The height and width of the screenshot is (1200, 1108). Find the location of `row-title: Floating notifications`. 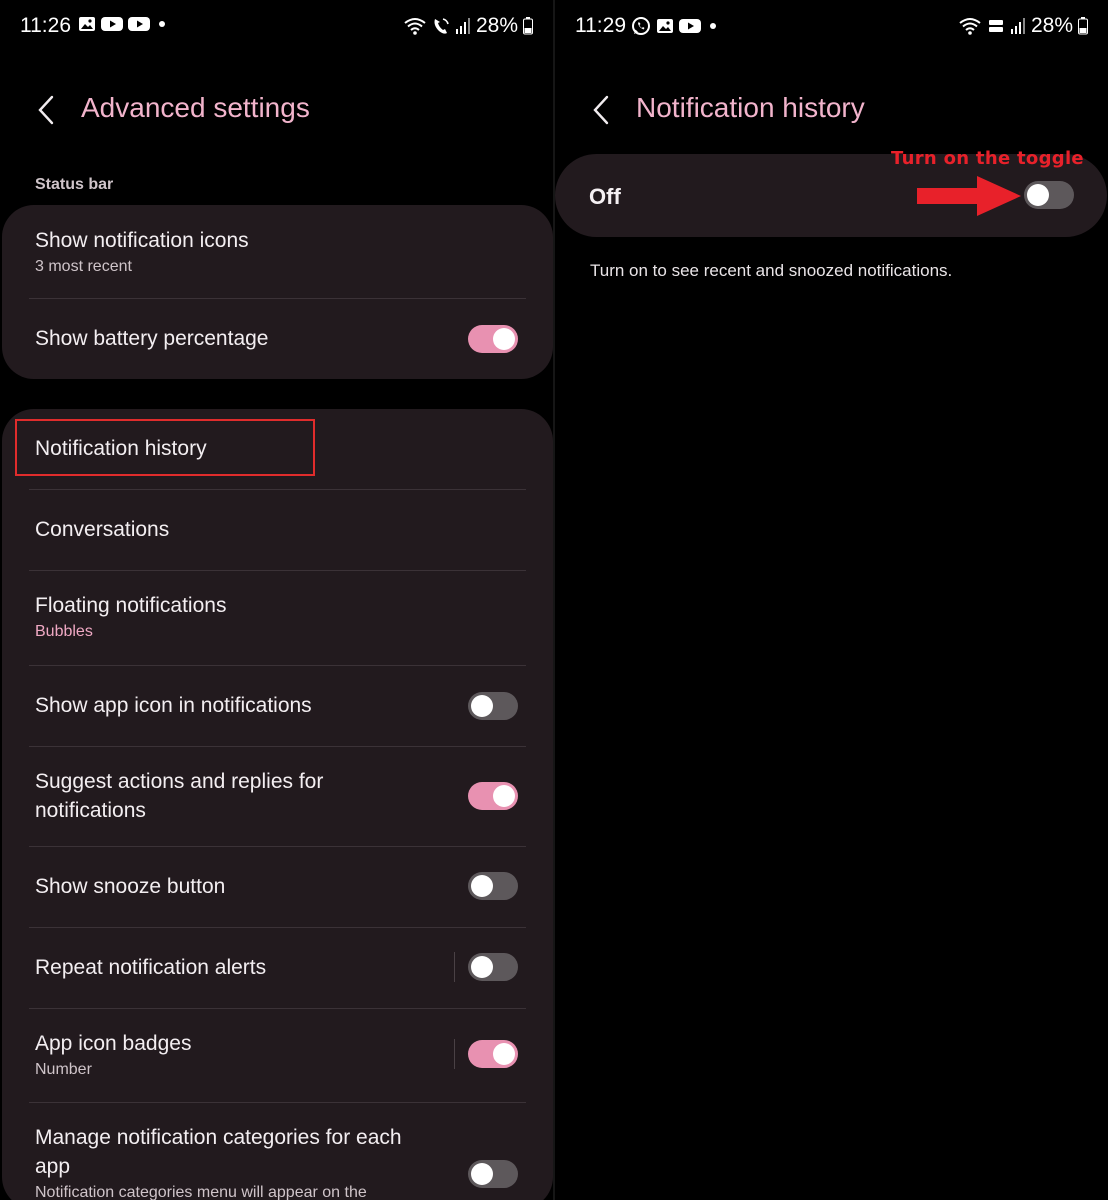

row-title: Floating notifications is located at coordinates (131, 605).